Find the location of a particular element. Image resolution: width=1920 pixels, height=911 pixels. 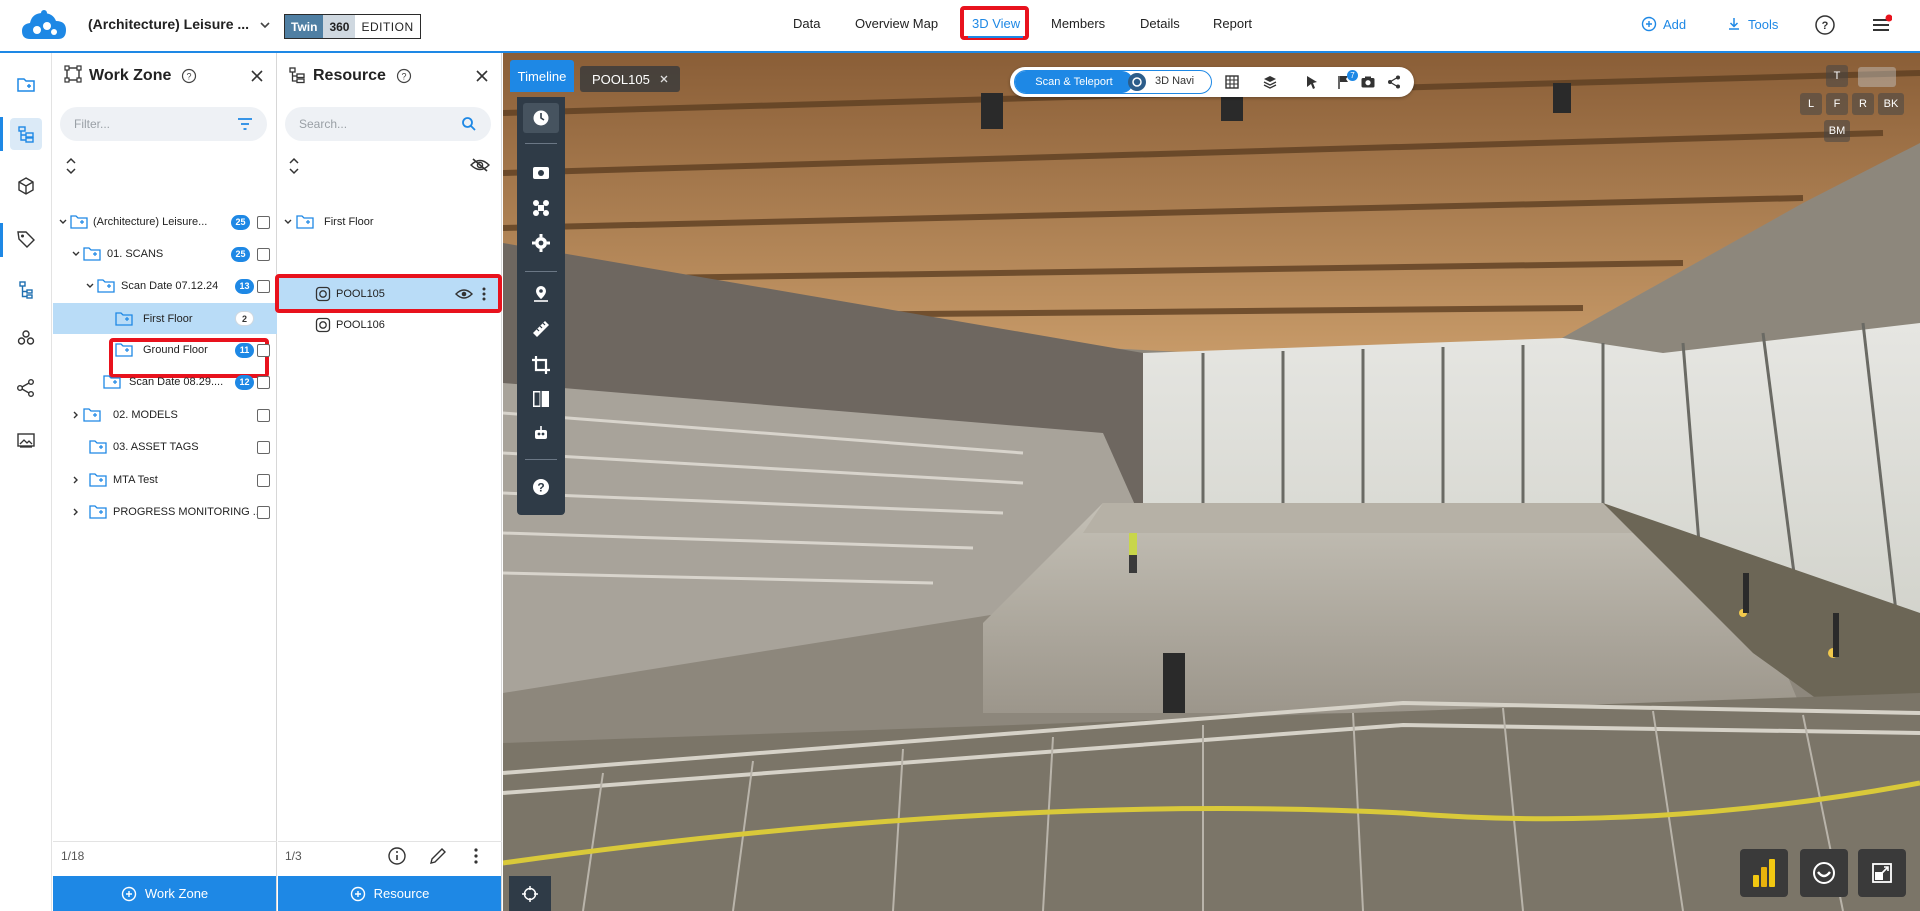

search-icon is located at coordinates (469, 124).